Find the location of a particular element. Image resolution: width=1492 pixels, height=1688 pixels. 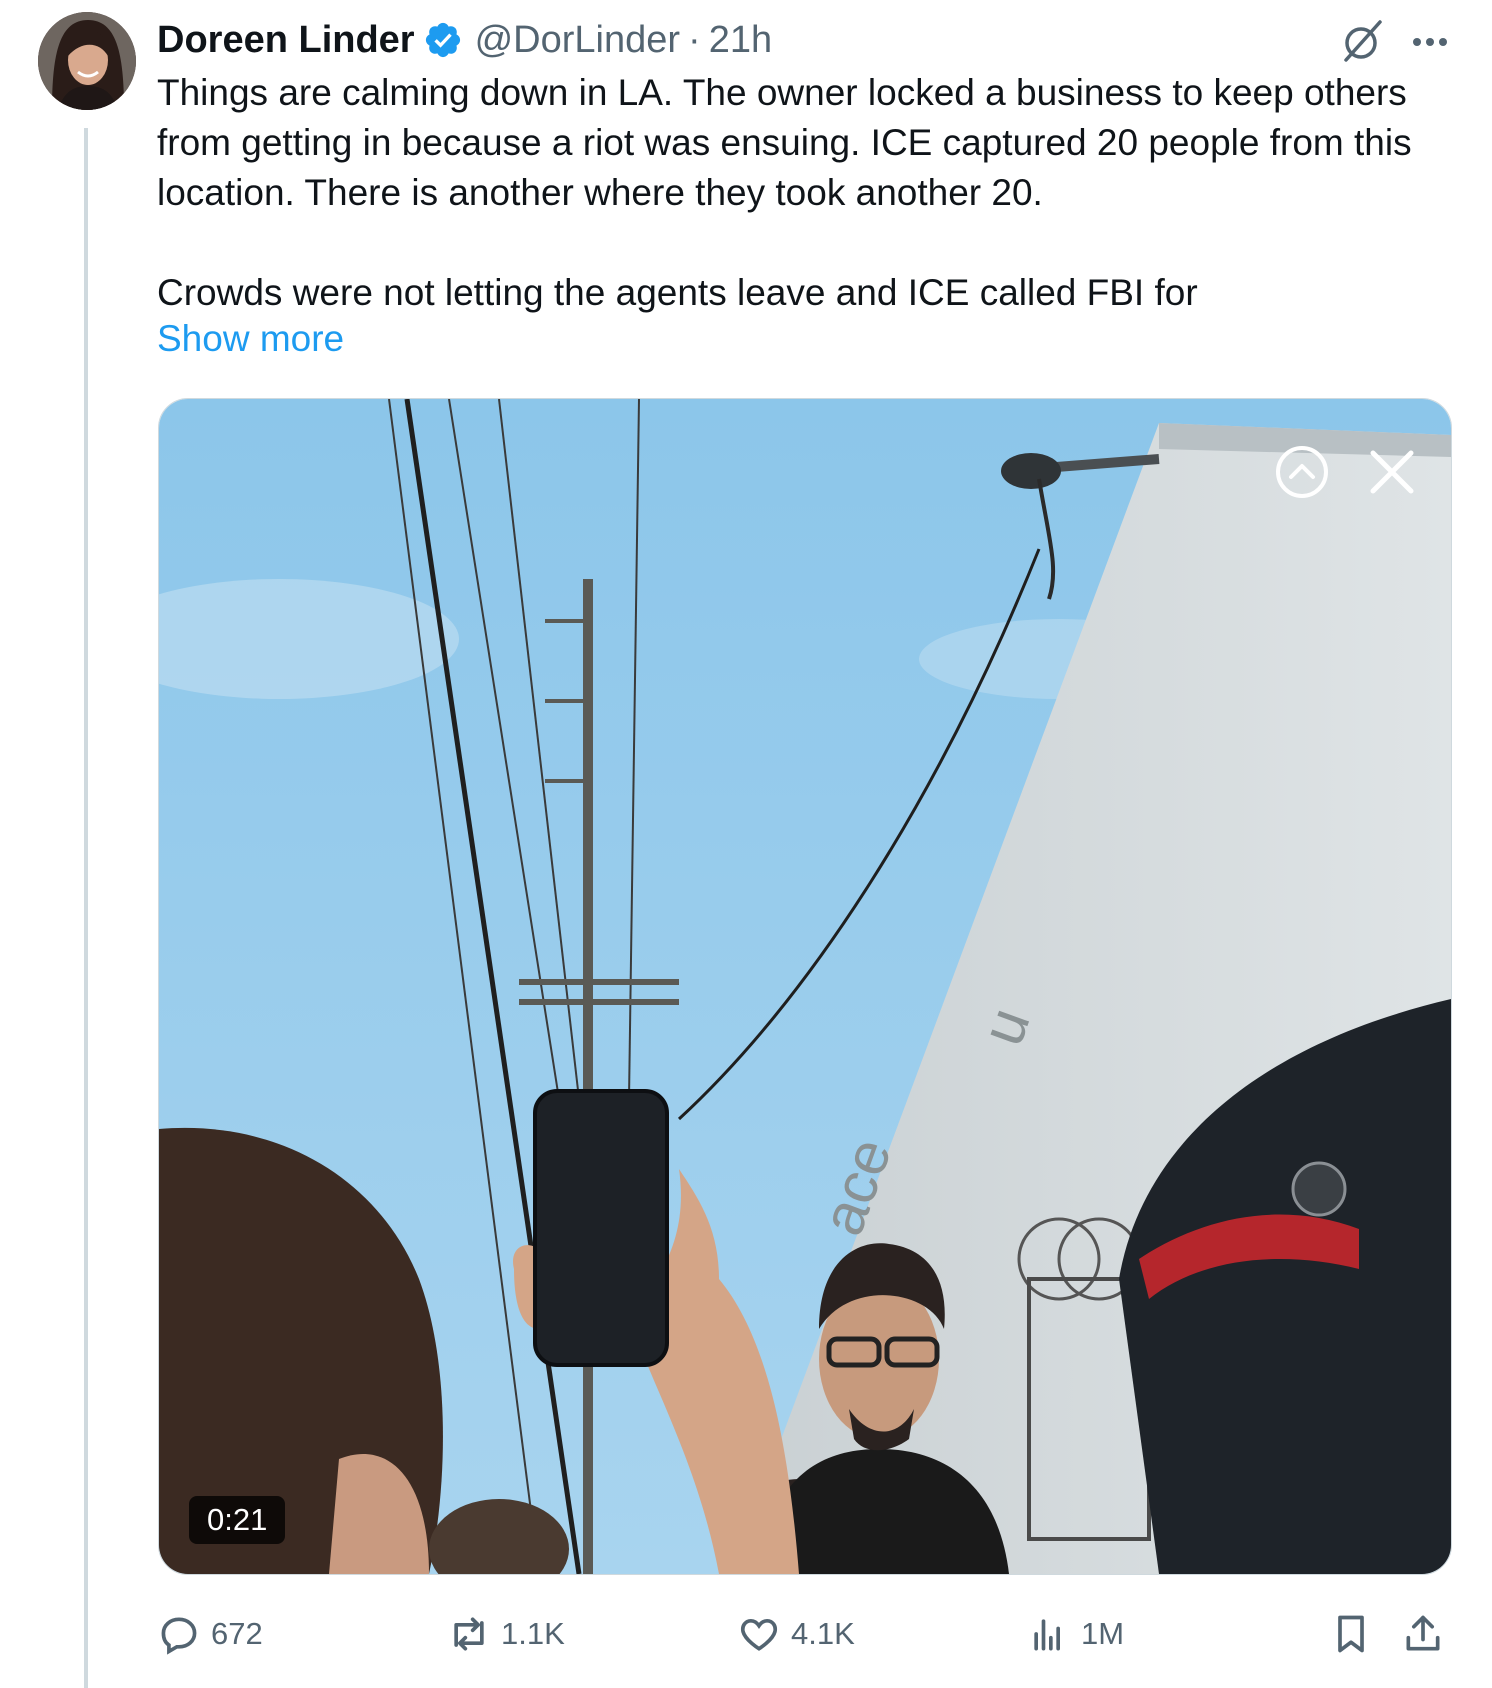

avatar-image is located at coordinates (87, 61).